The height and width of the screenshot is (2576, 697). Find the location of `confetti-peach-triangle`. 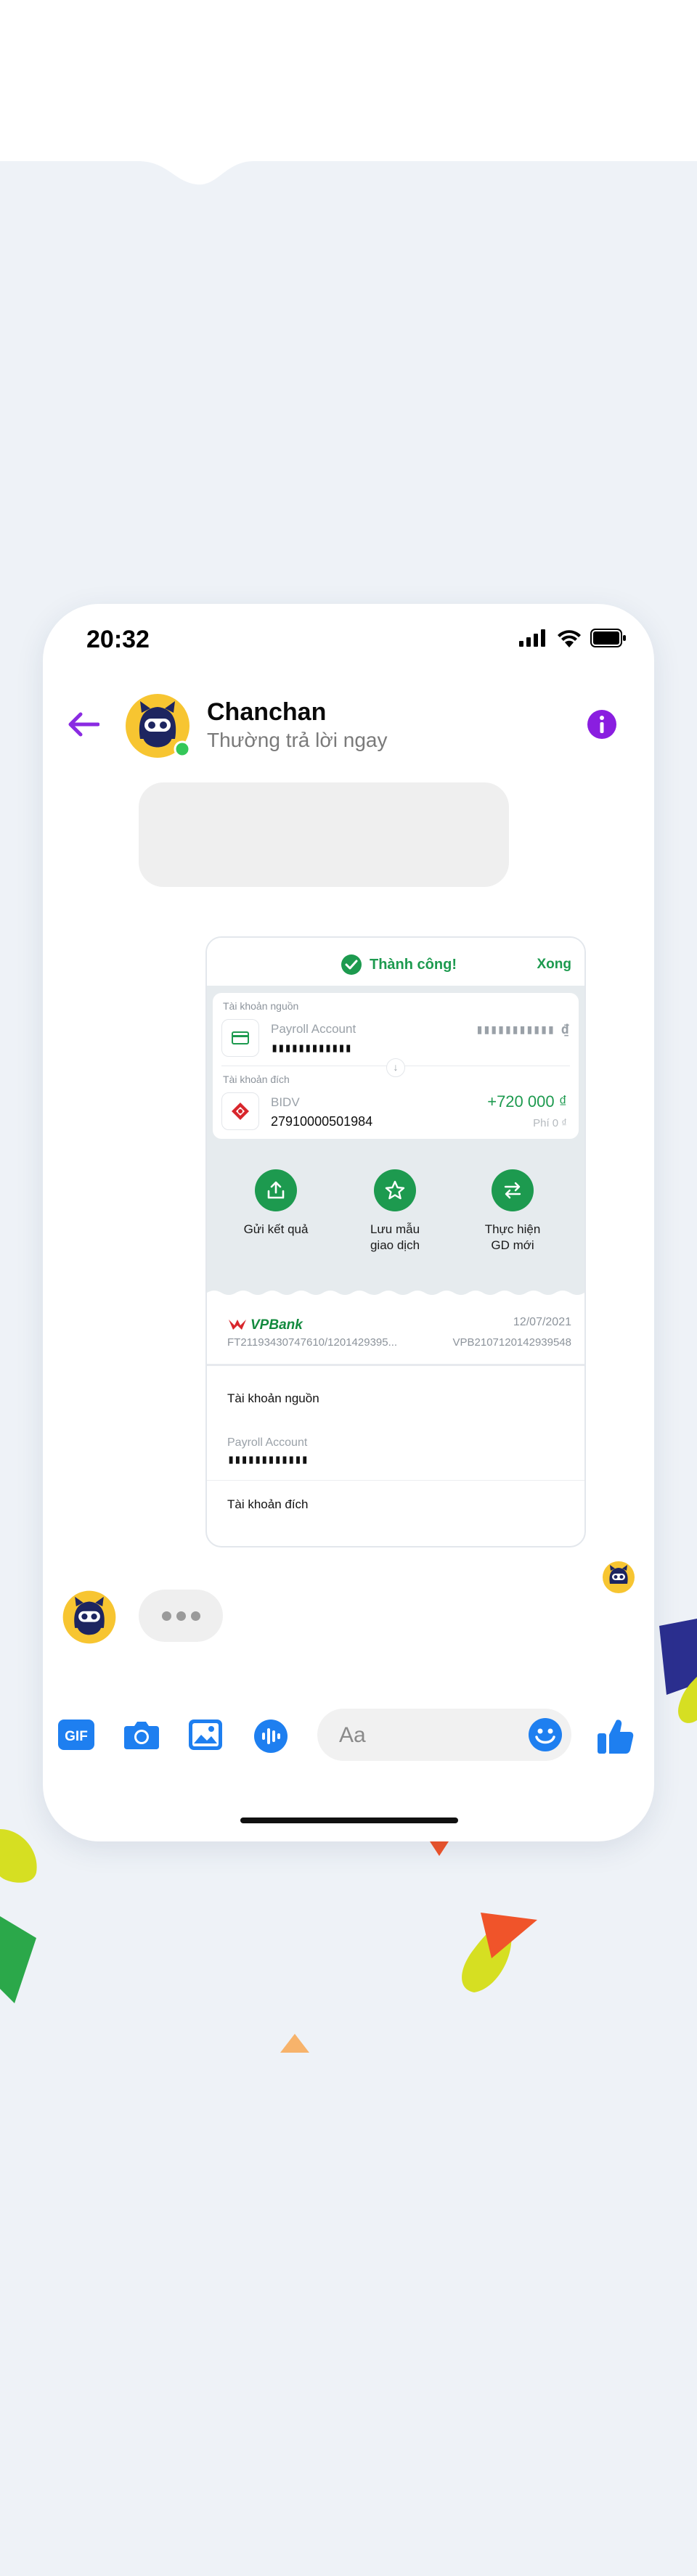

confetti-peach-triangle is located at coordinates (295, 2044).